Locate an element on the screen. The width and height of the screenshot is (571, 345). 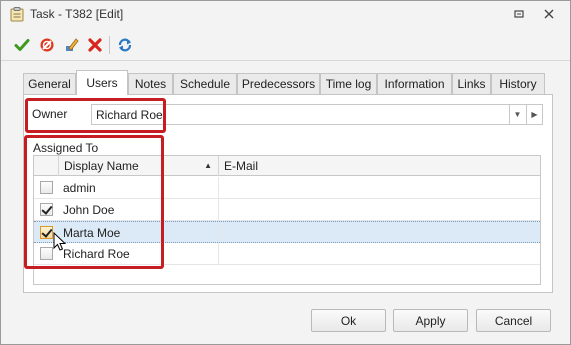
owner-label: Owner is located at coordinates (50, 114).